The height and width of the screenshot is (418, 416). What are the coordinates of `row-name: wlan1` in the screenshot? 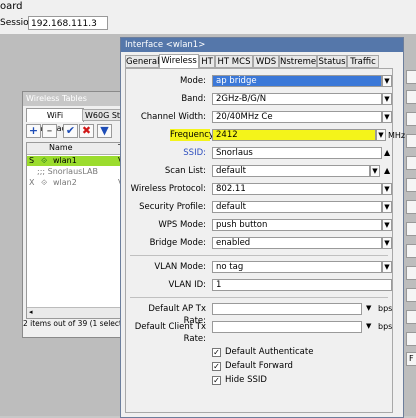 It's located at (65, 160).